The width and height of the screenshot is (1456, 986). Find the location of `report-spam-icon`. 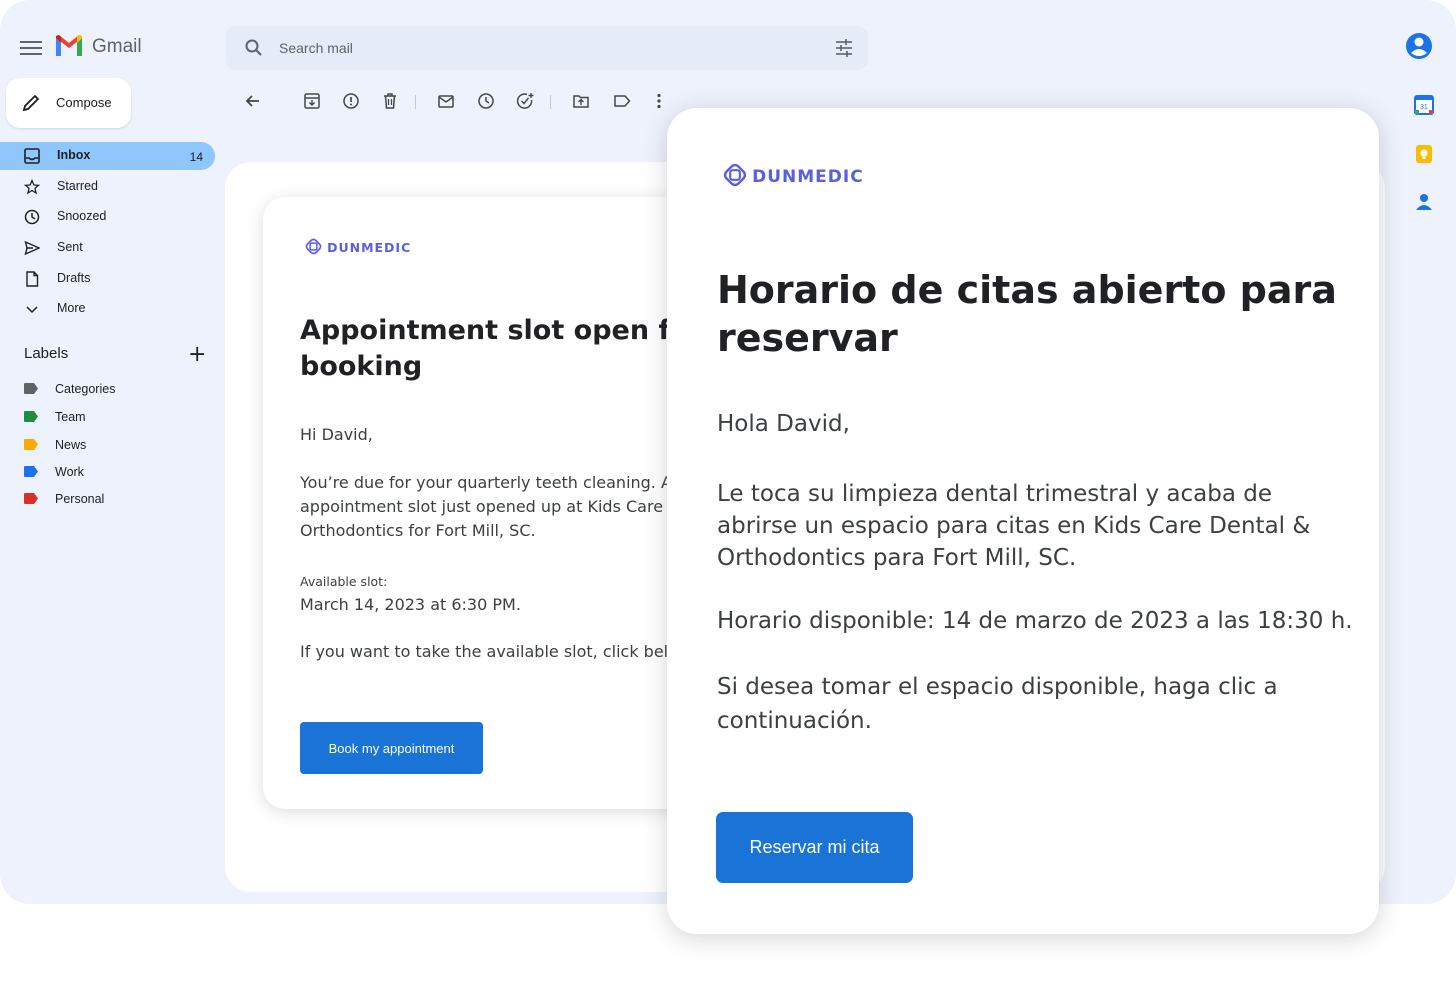

report-spam-icon is located at coordinates (351, 101).